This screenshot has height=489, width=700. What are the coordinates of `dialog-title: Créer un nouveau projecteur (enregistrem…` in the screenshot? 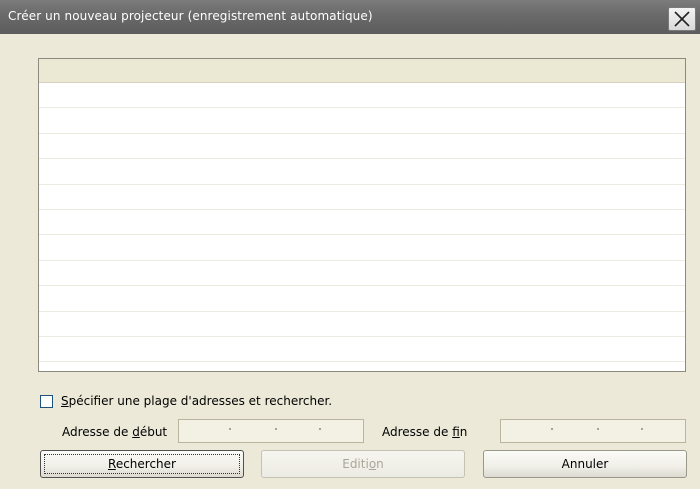 It's located at (190, 16).